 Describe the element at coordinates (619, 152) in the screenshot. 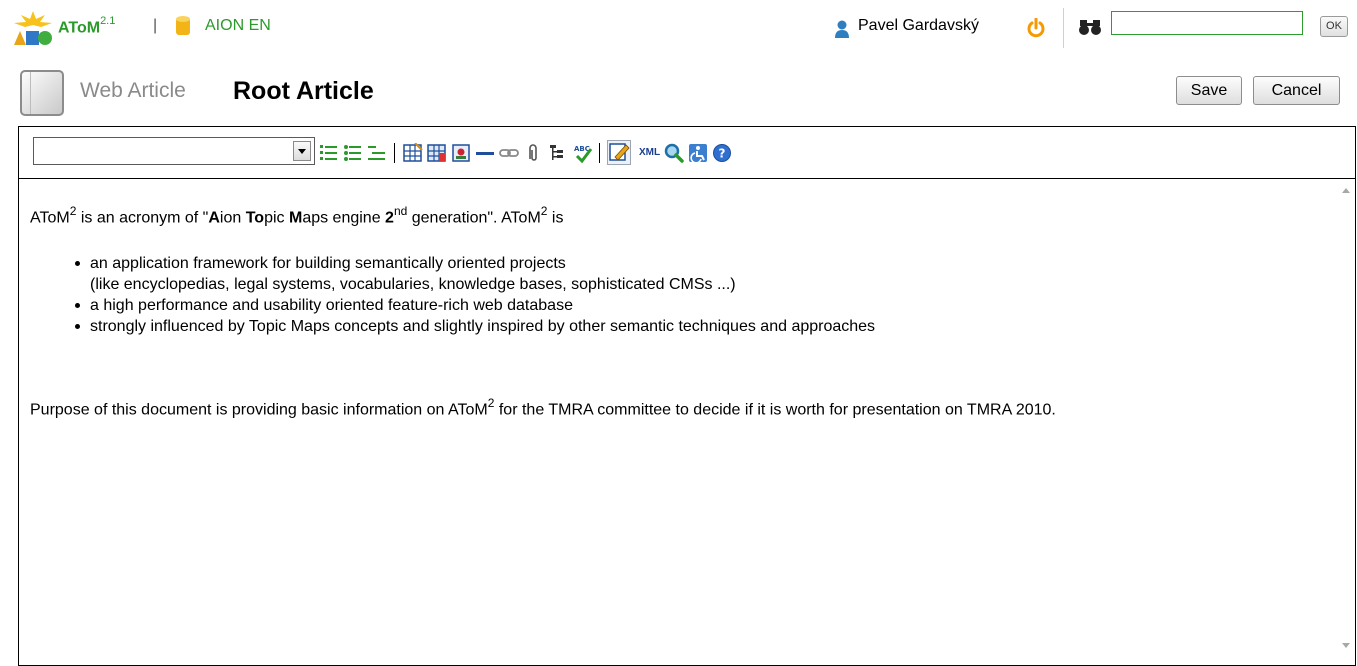

I see `edit-mode-icon` at that location.